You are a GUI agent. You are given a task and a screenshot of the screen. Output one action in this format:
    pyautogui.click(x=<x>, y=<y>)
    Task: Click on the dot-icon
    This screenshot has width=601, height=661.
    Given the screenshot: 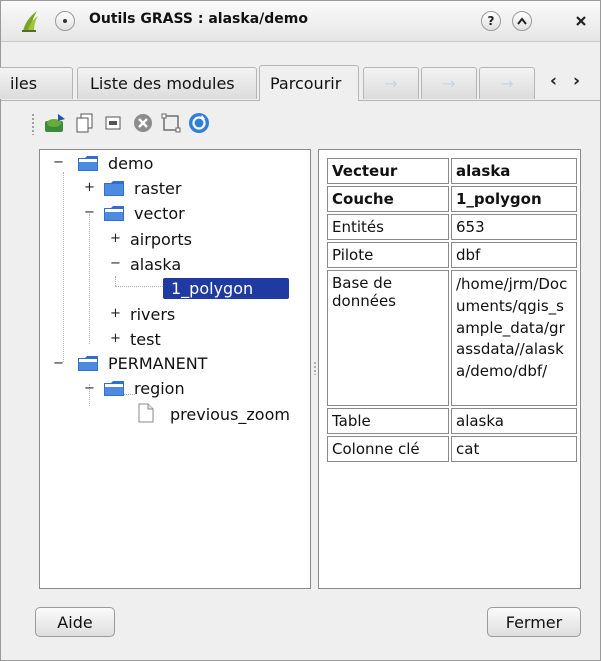 What is the action you would take?
    pyautogui.click(x=65, y=21)
    